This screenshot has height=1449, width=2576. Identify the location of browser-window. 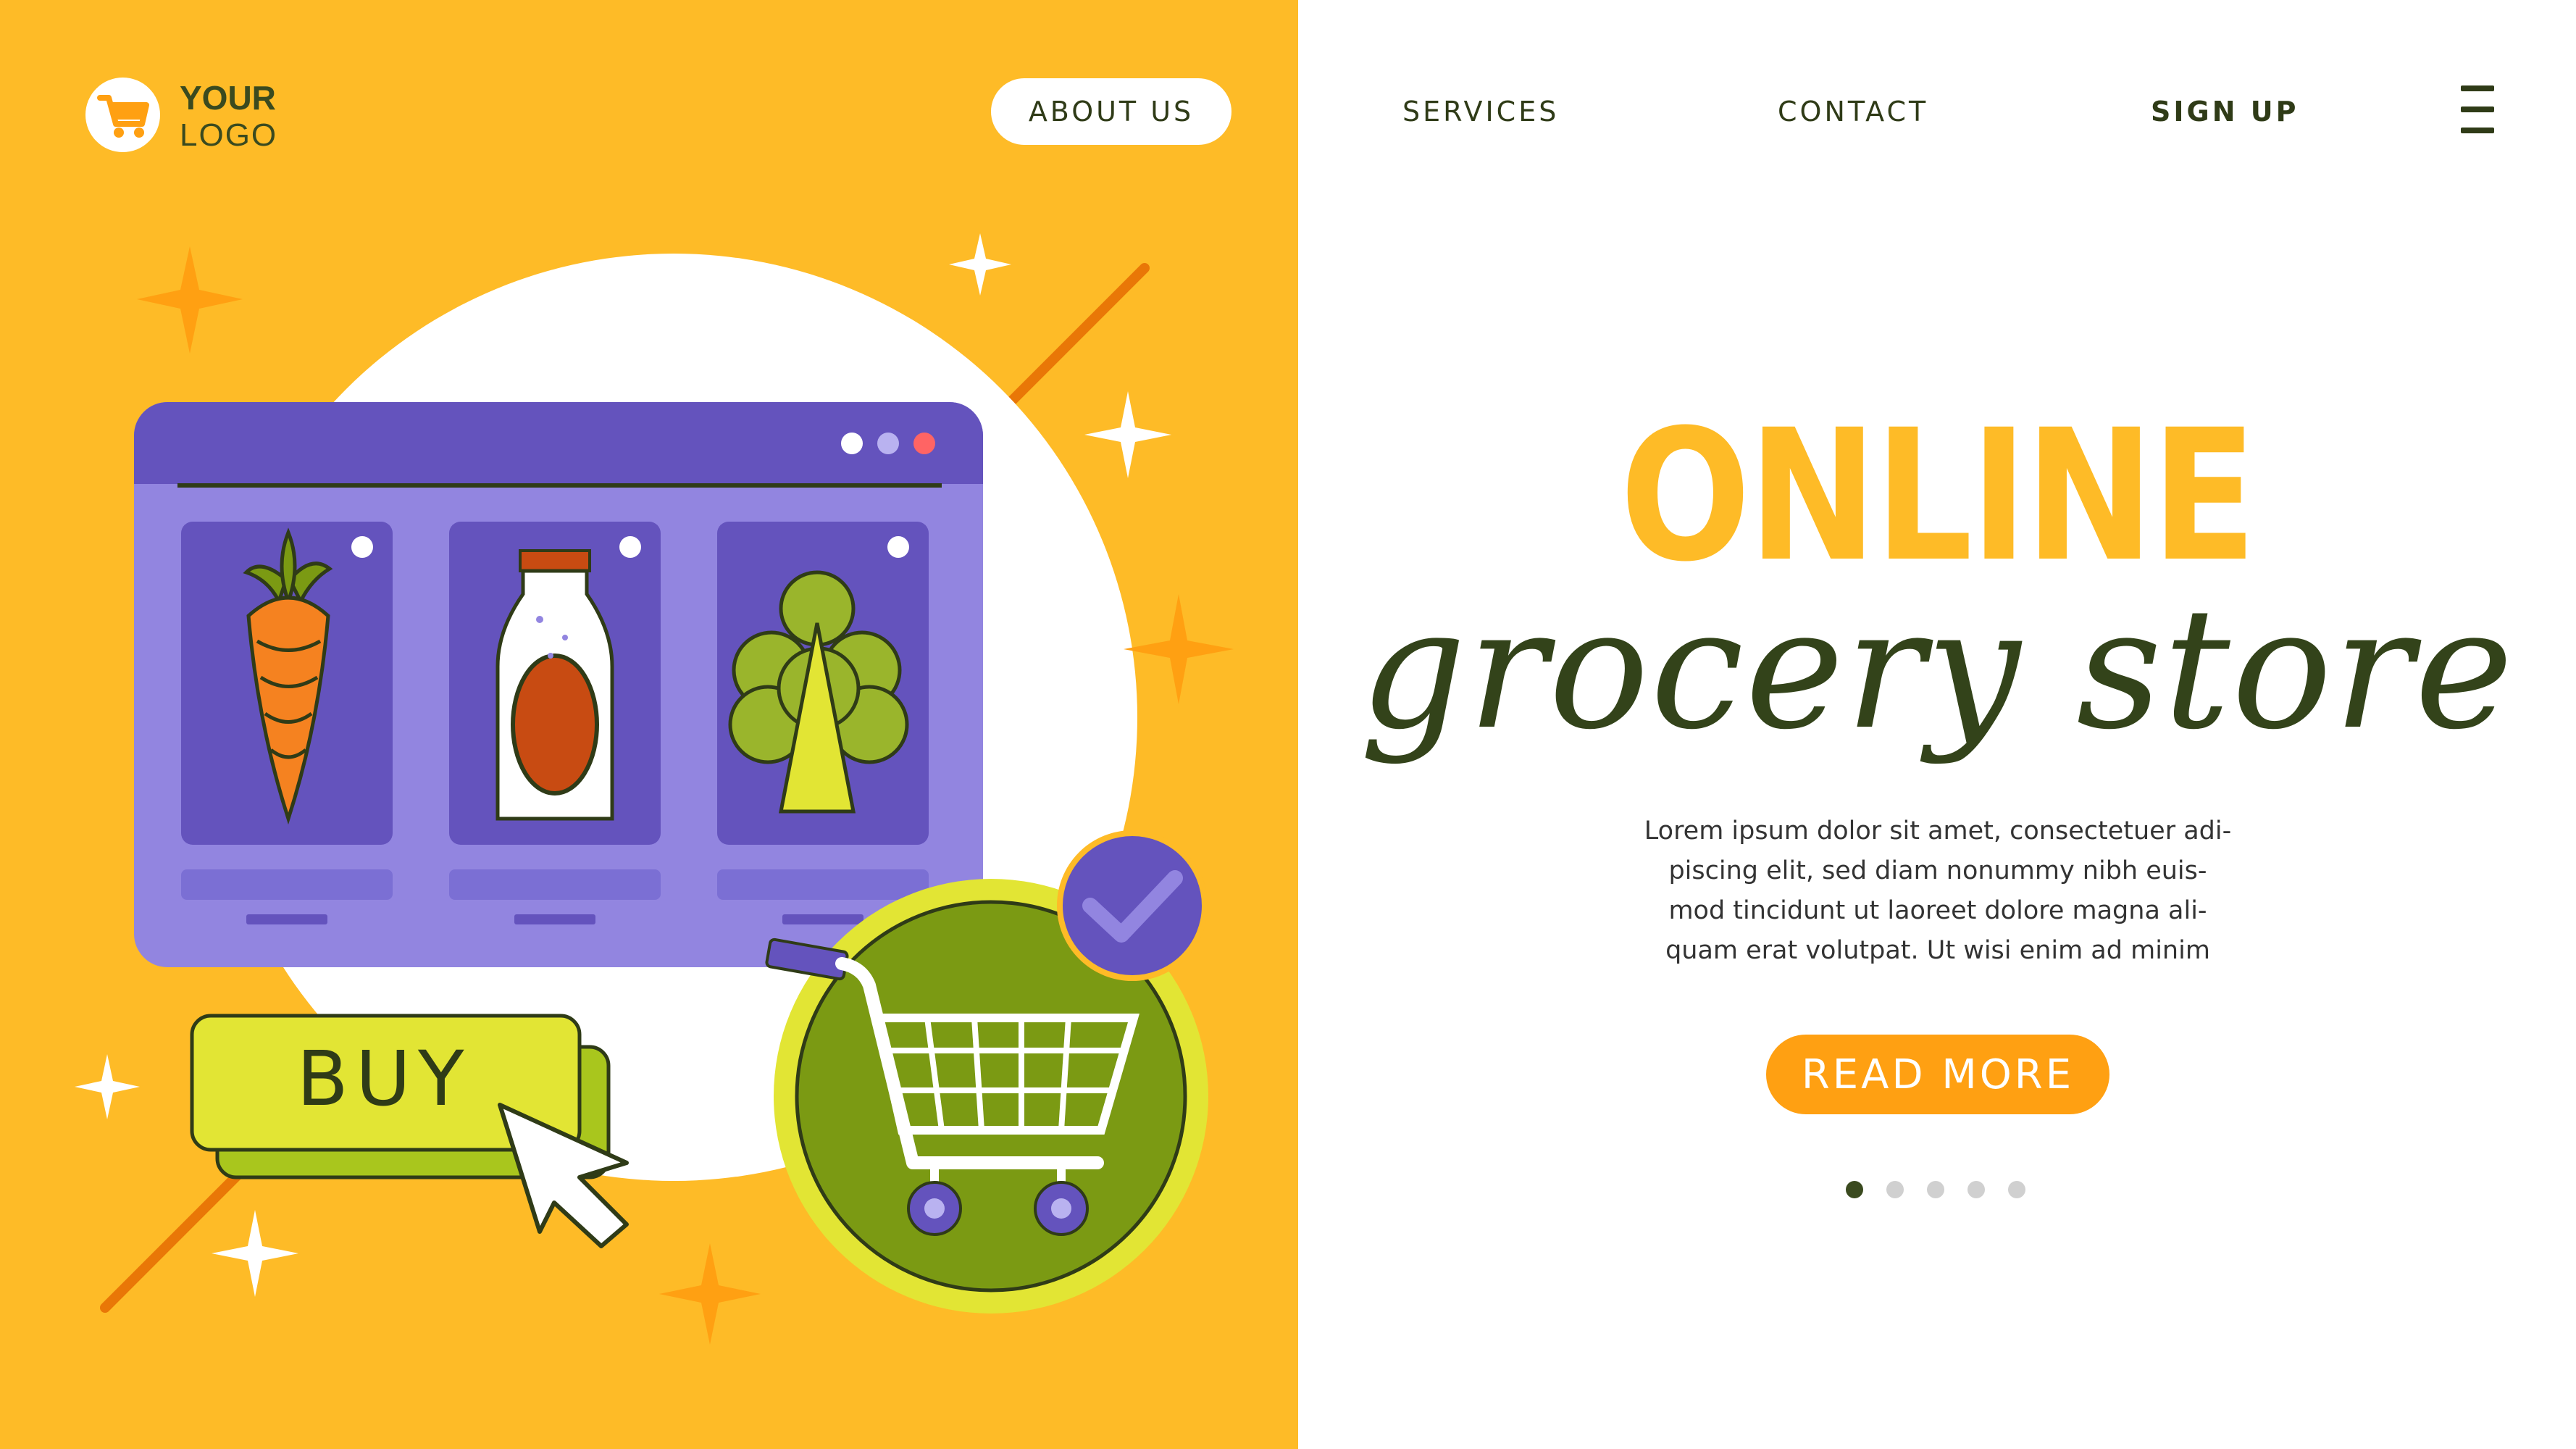
(558, 684).